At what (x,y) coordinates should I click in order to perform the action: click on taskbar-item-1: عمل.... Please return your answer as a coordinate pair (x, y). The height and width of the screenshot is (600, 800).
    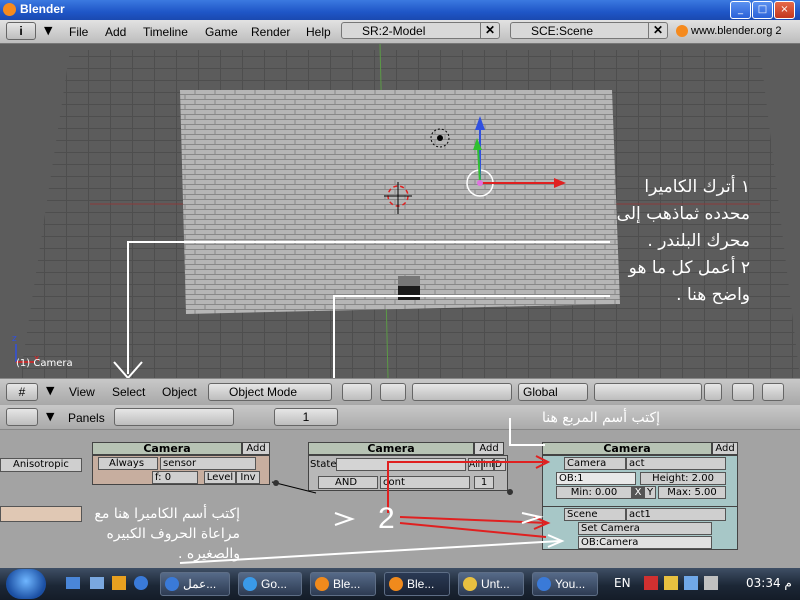
    Looking at the image, I should click on (195, 584).